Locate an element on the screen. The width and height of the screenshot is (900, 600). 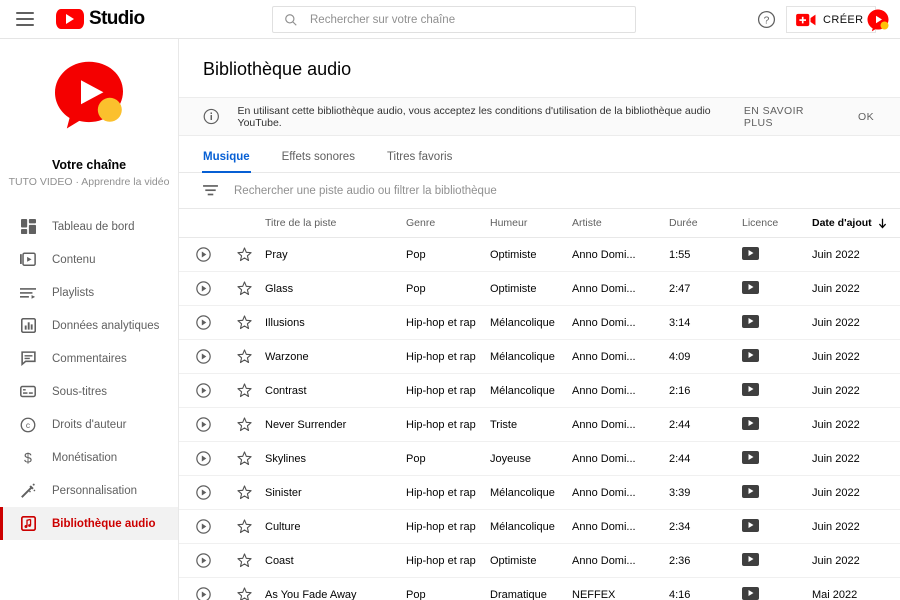
header-artist: Artiste is located at coordinates (620, 223).